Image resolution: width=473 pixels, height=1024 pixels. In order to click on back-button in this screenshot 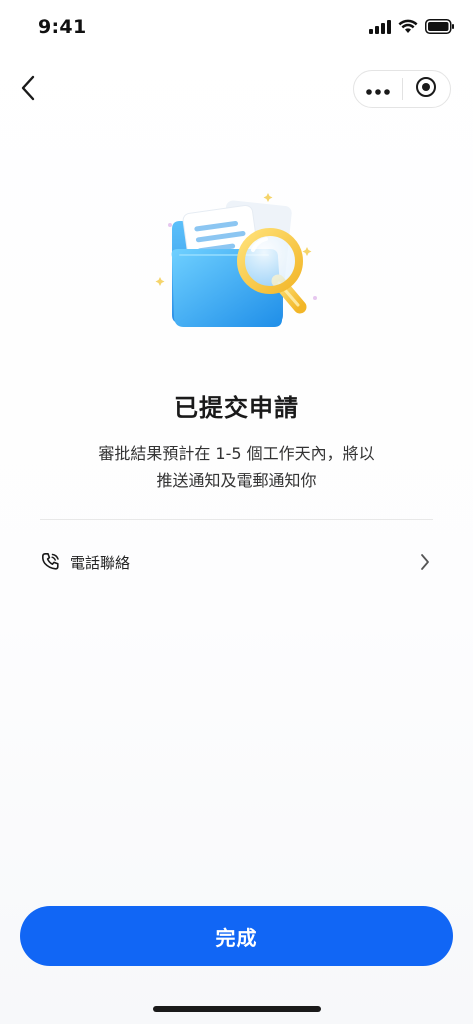, I will do `click(28, 90)`.